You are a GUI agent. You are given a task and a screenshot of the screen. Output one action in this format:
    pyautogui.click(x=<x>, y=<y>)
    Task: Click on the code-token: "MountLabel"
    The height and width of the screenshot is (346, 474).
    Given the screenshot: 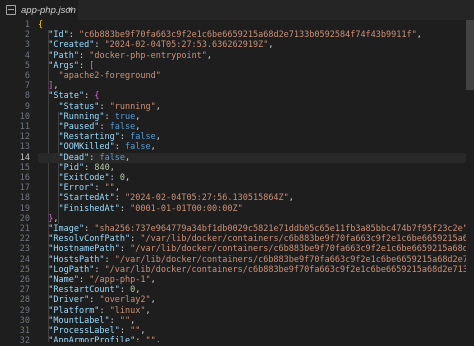 What is the action you would take?
    pyautogui.click(x=79, y=320)
    